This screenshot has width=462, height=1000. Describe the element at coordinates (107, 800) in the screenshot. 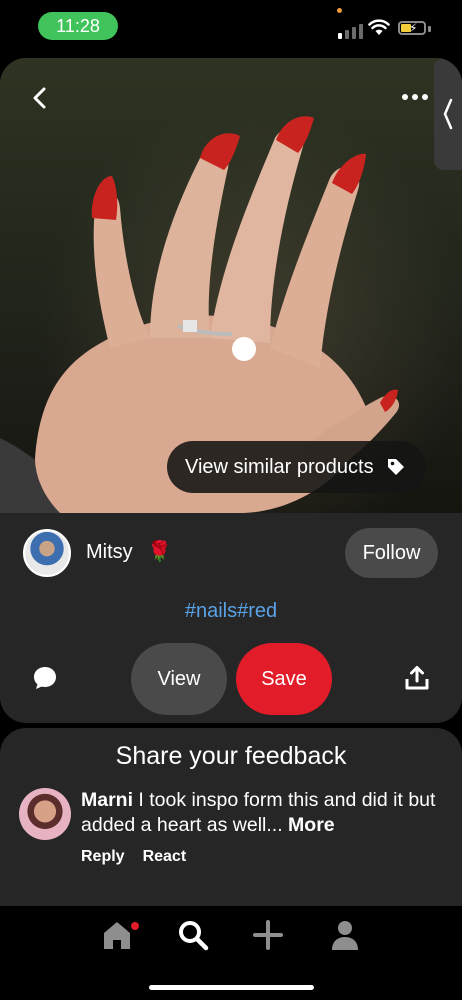

I see `comment-author: Marni` at that location.